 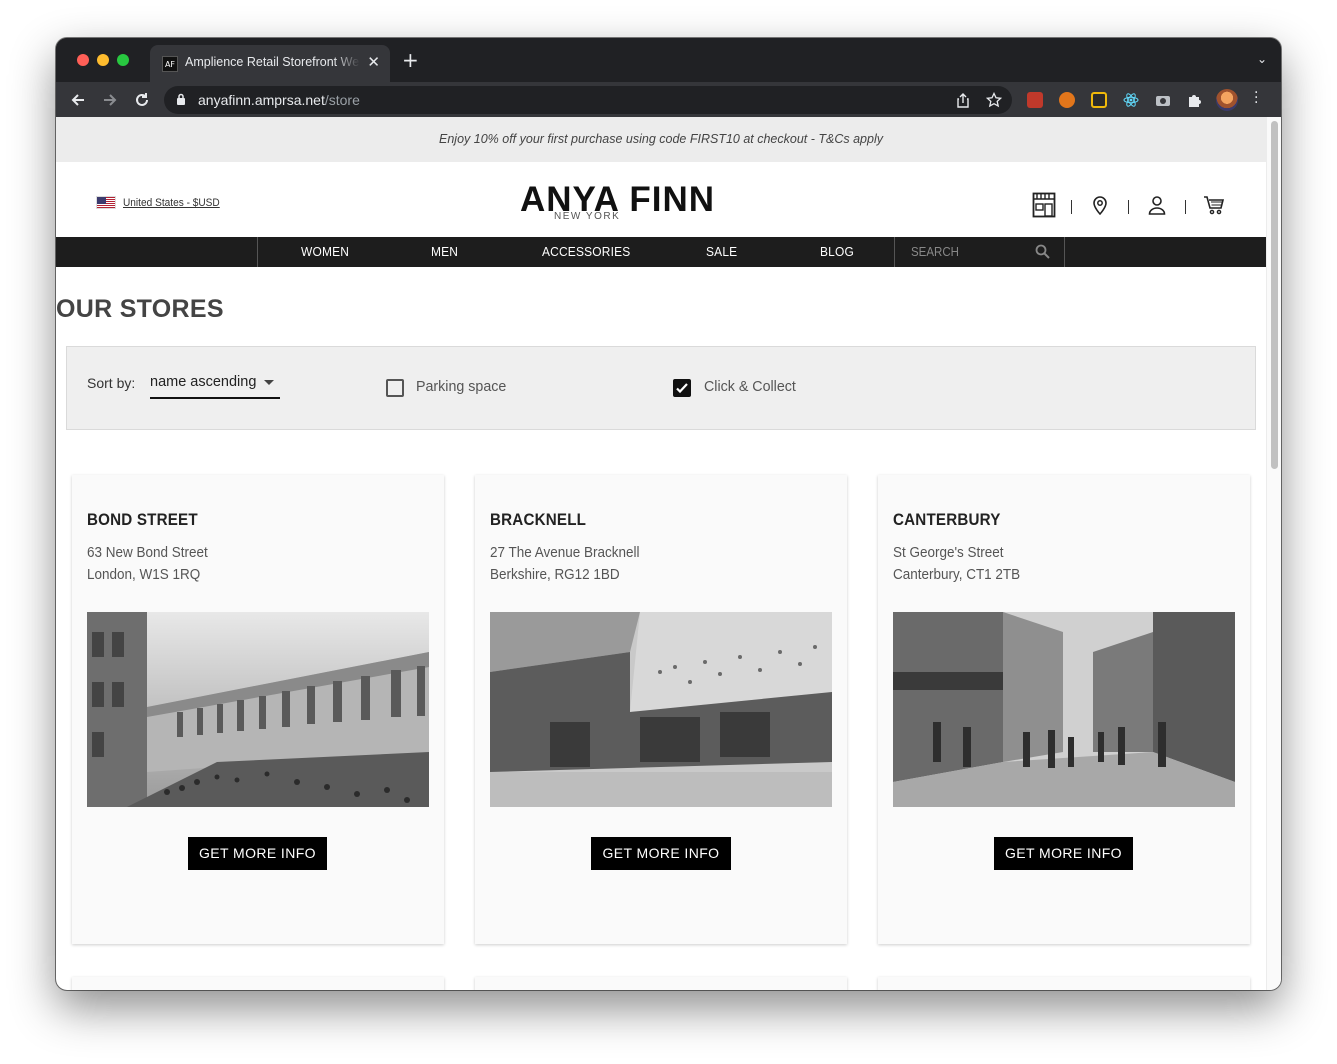 I want to click on locale-text: United States - $USD, so click(x=171, y=202).